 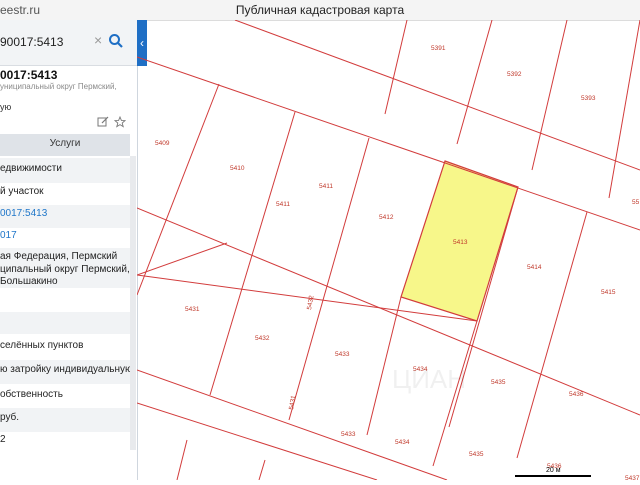 What do you see at coordinates (636, 202) in the screenshot?
I see `parcel-label: 55` at bounding box center [636, 202].